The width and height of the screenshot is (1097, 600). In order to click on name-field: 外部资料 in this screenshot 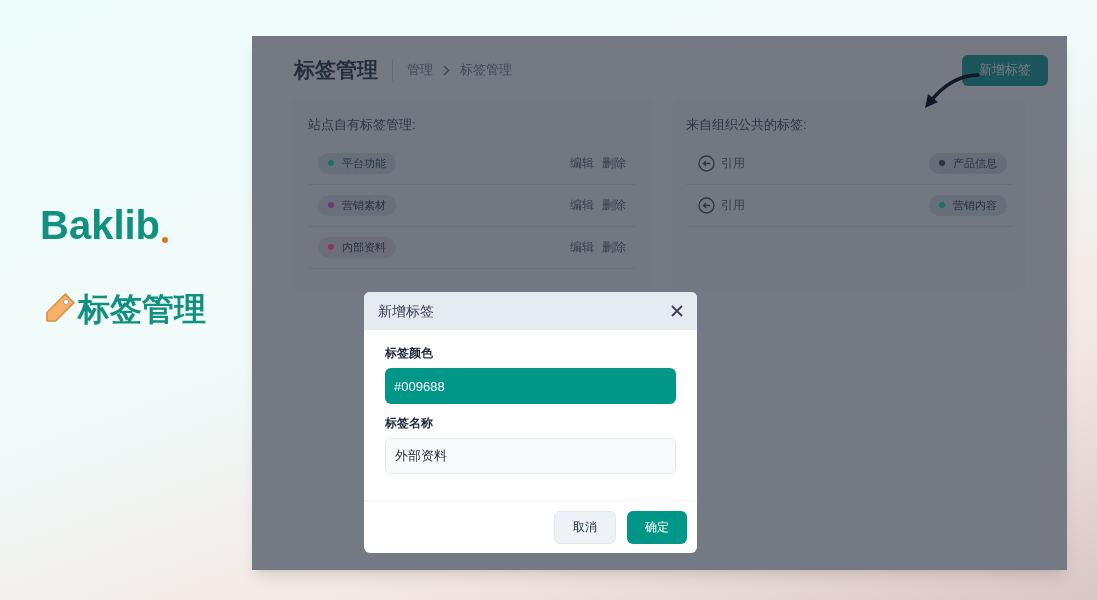, I will do `click(530, 456)`.